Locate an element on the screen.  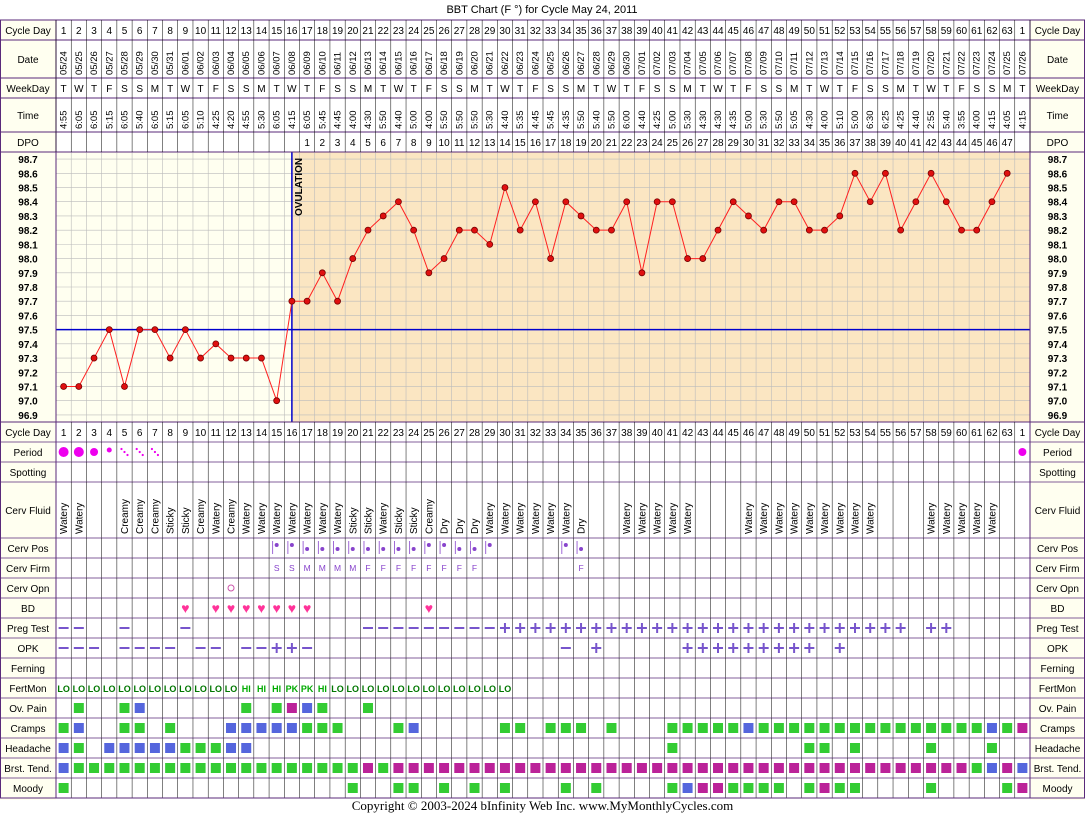
cycle-day-cell: 54 is located at coordinates (871, 433).